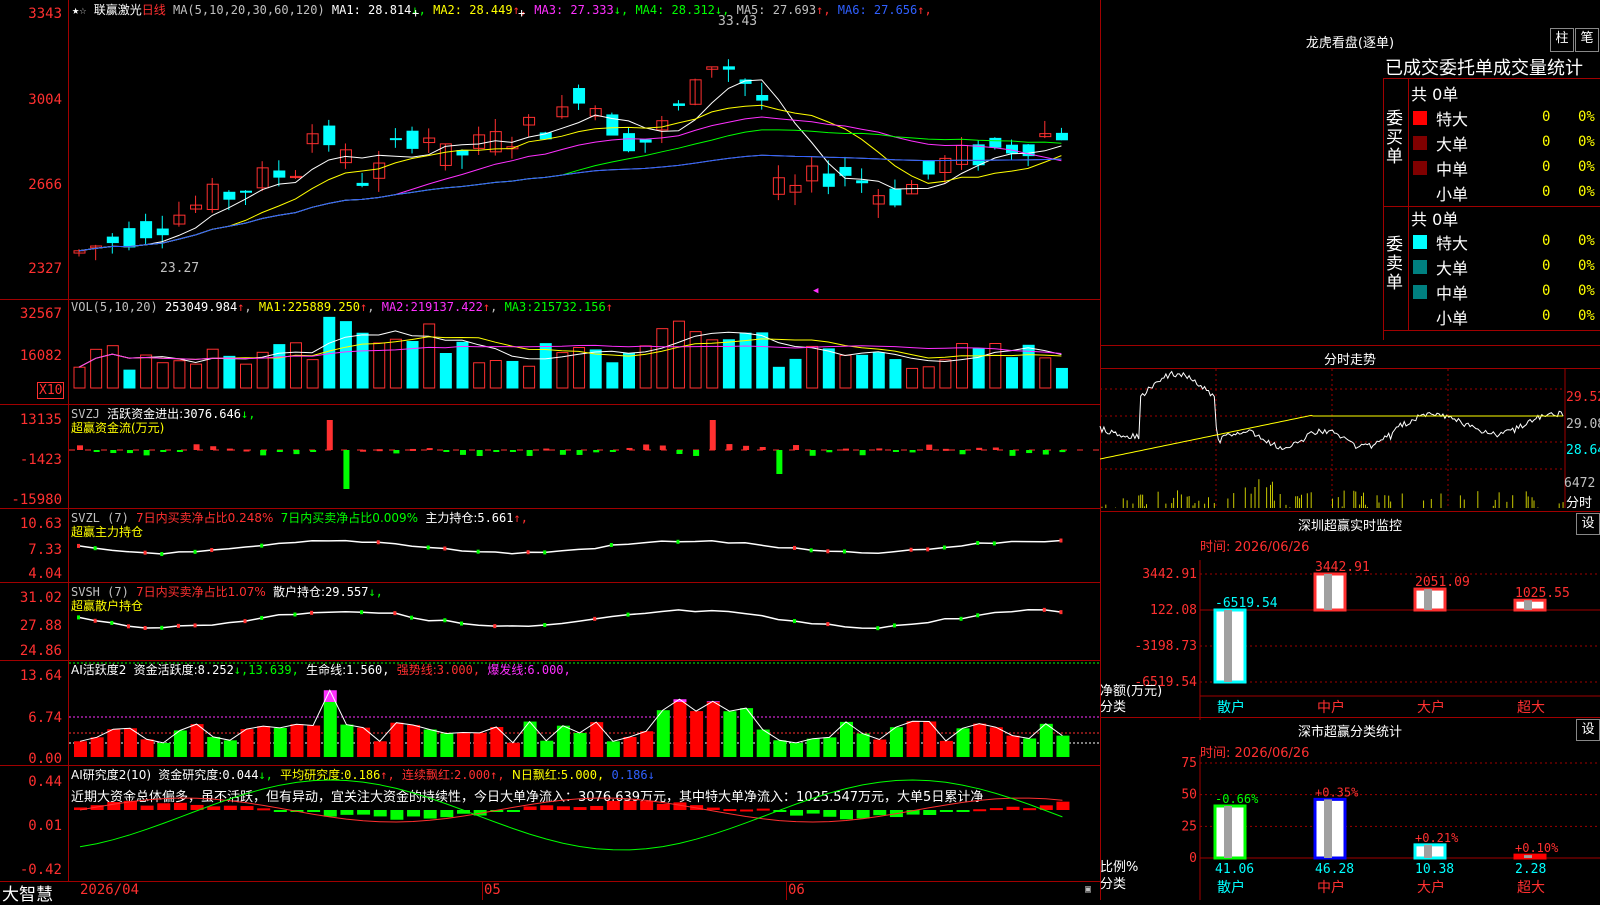 The image size is (1600, 905). I want to click on order-row-label: 小单, so click(1452, 318).